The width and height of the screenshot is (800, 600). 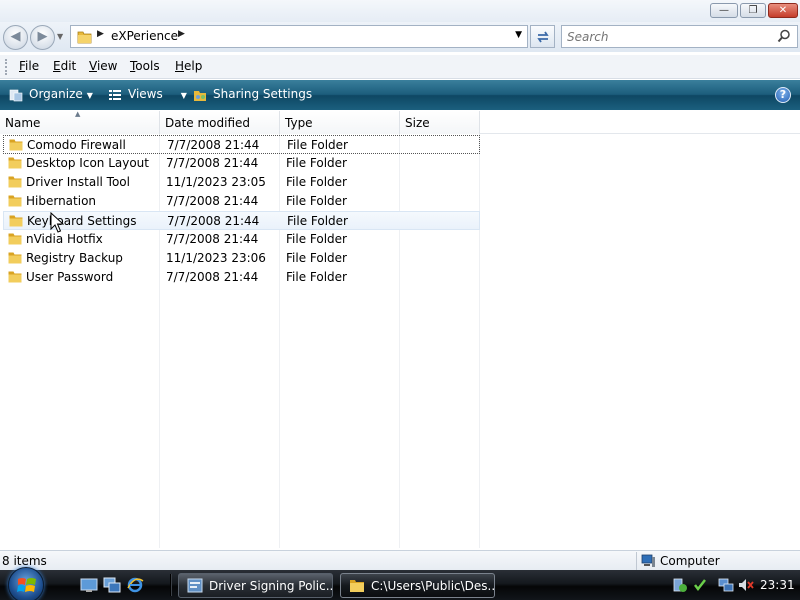 What do you see at coordinates (188, 66) in the screenshot?
I see `menu-help: Help` at bounding box center [188, 66].